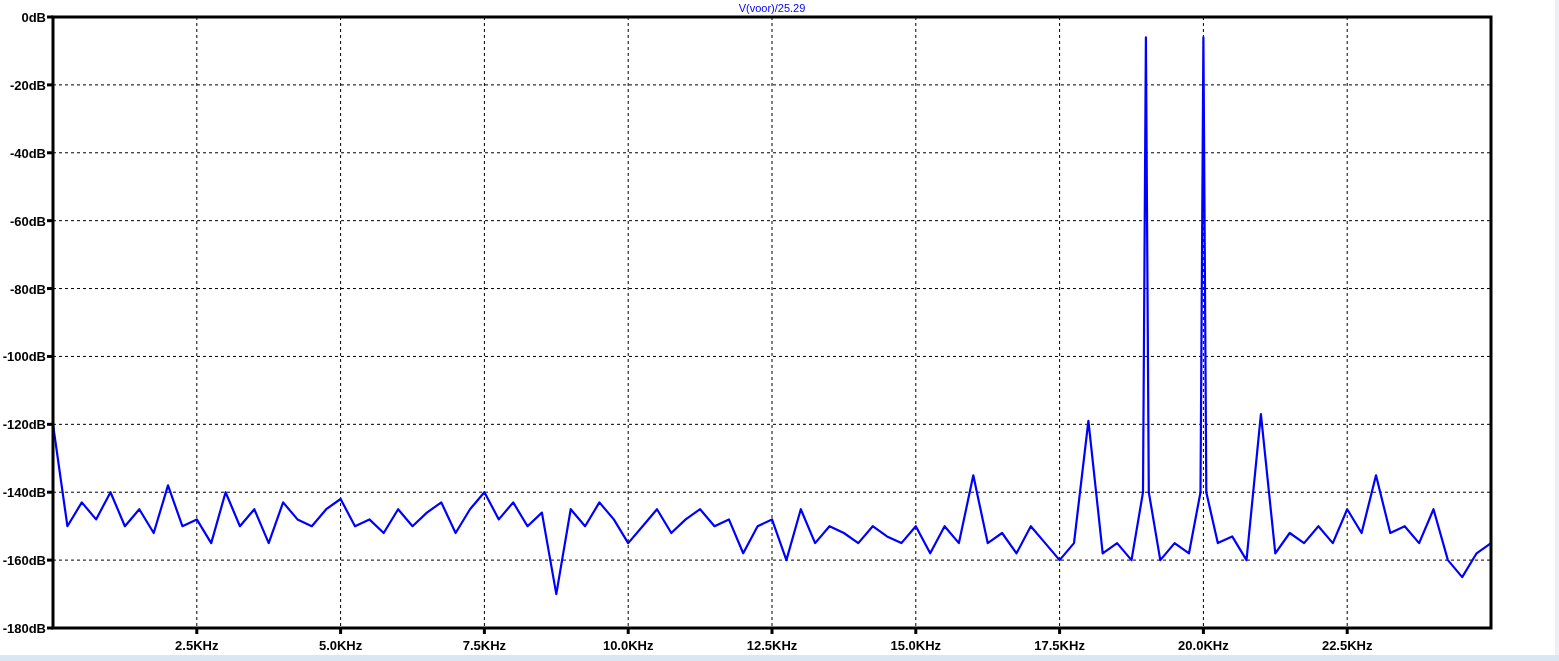 Image resolution: width=1559 pixels, height=661 pixels. I want to click on axis-label: 7.5KHz, so click(484, 645).